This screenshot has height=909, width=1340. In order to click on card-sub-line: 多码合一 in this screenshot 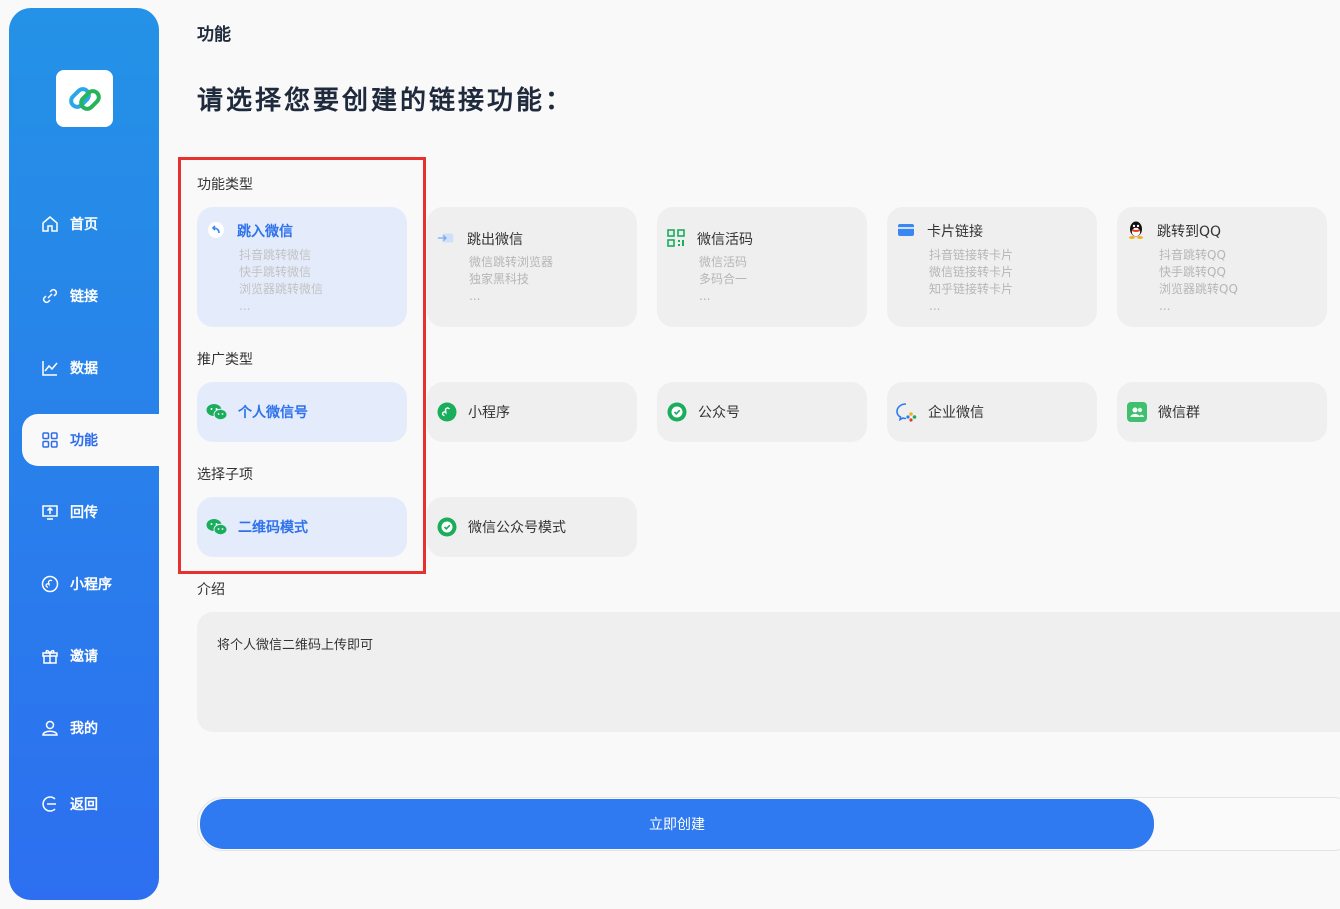, I will do `click(723, 279)`.